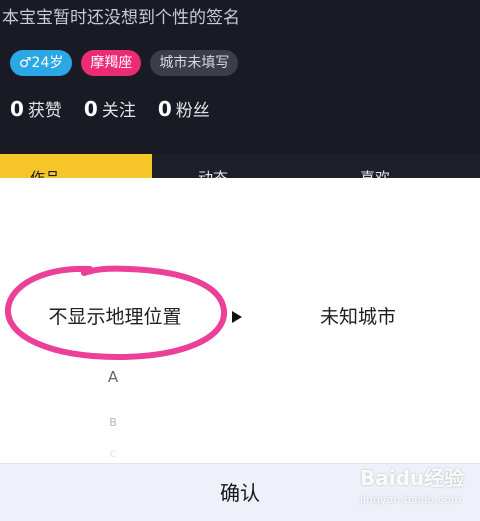  I want to click on profile-tags: ♂24岁 摩羯座 城市未填写, so click(124, 63).